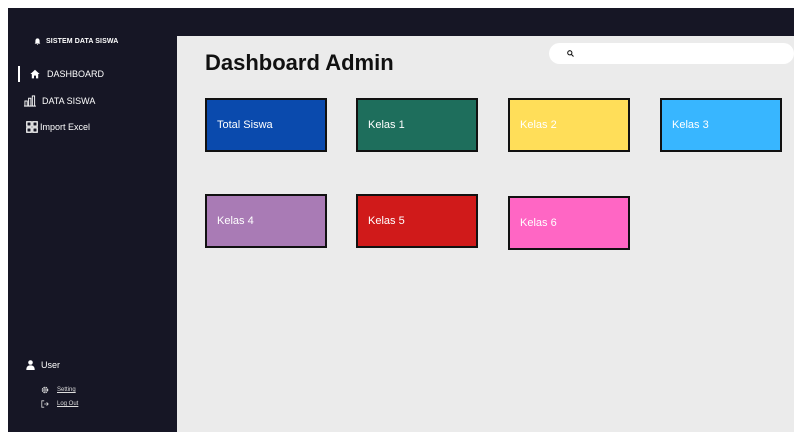 This screenshot has width=794, height=432. Describe the element at coordinates (538, 223) in the screenshot. I see `card-label: Kelas 6` at that location.